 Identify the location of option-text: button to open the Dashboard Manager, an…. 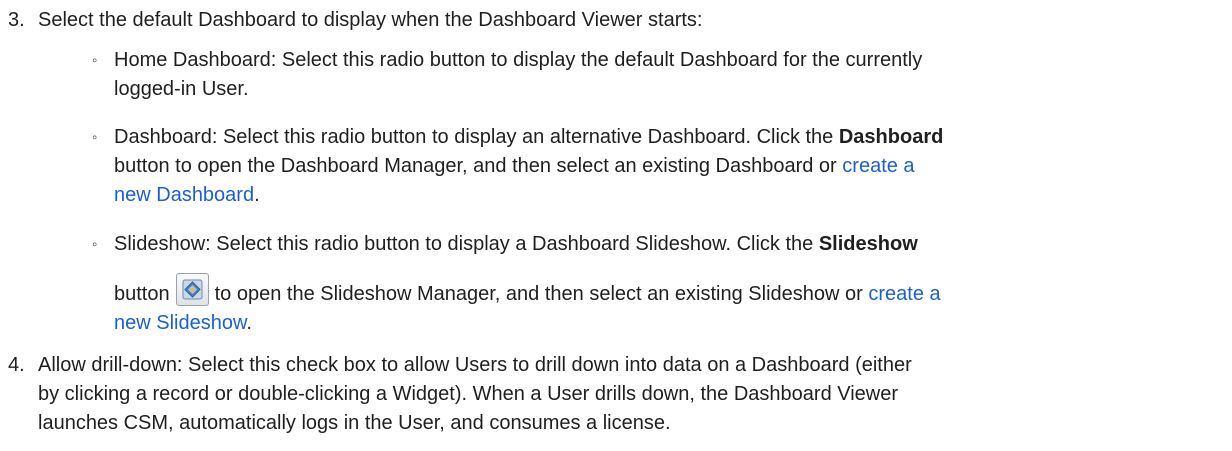
(478, 166).